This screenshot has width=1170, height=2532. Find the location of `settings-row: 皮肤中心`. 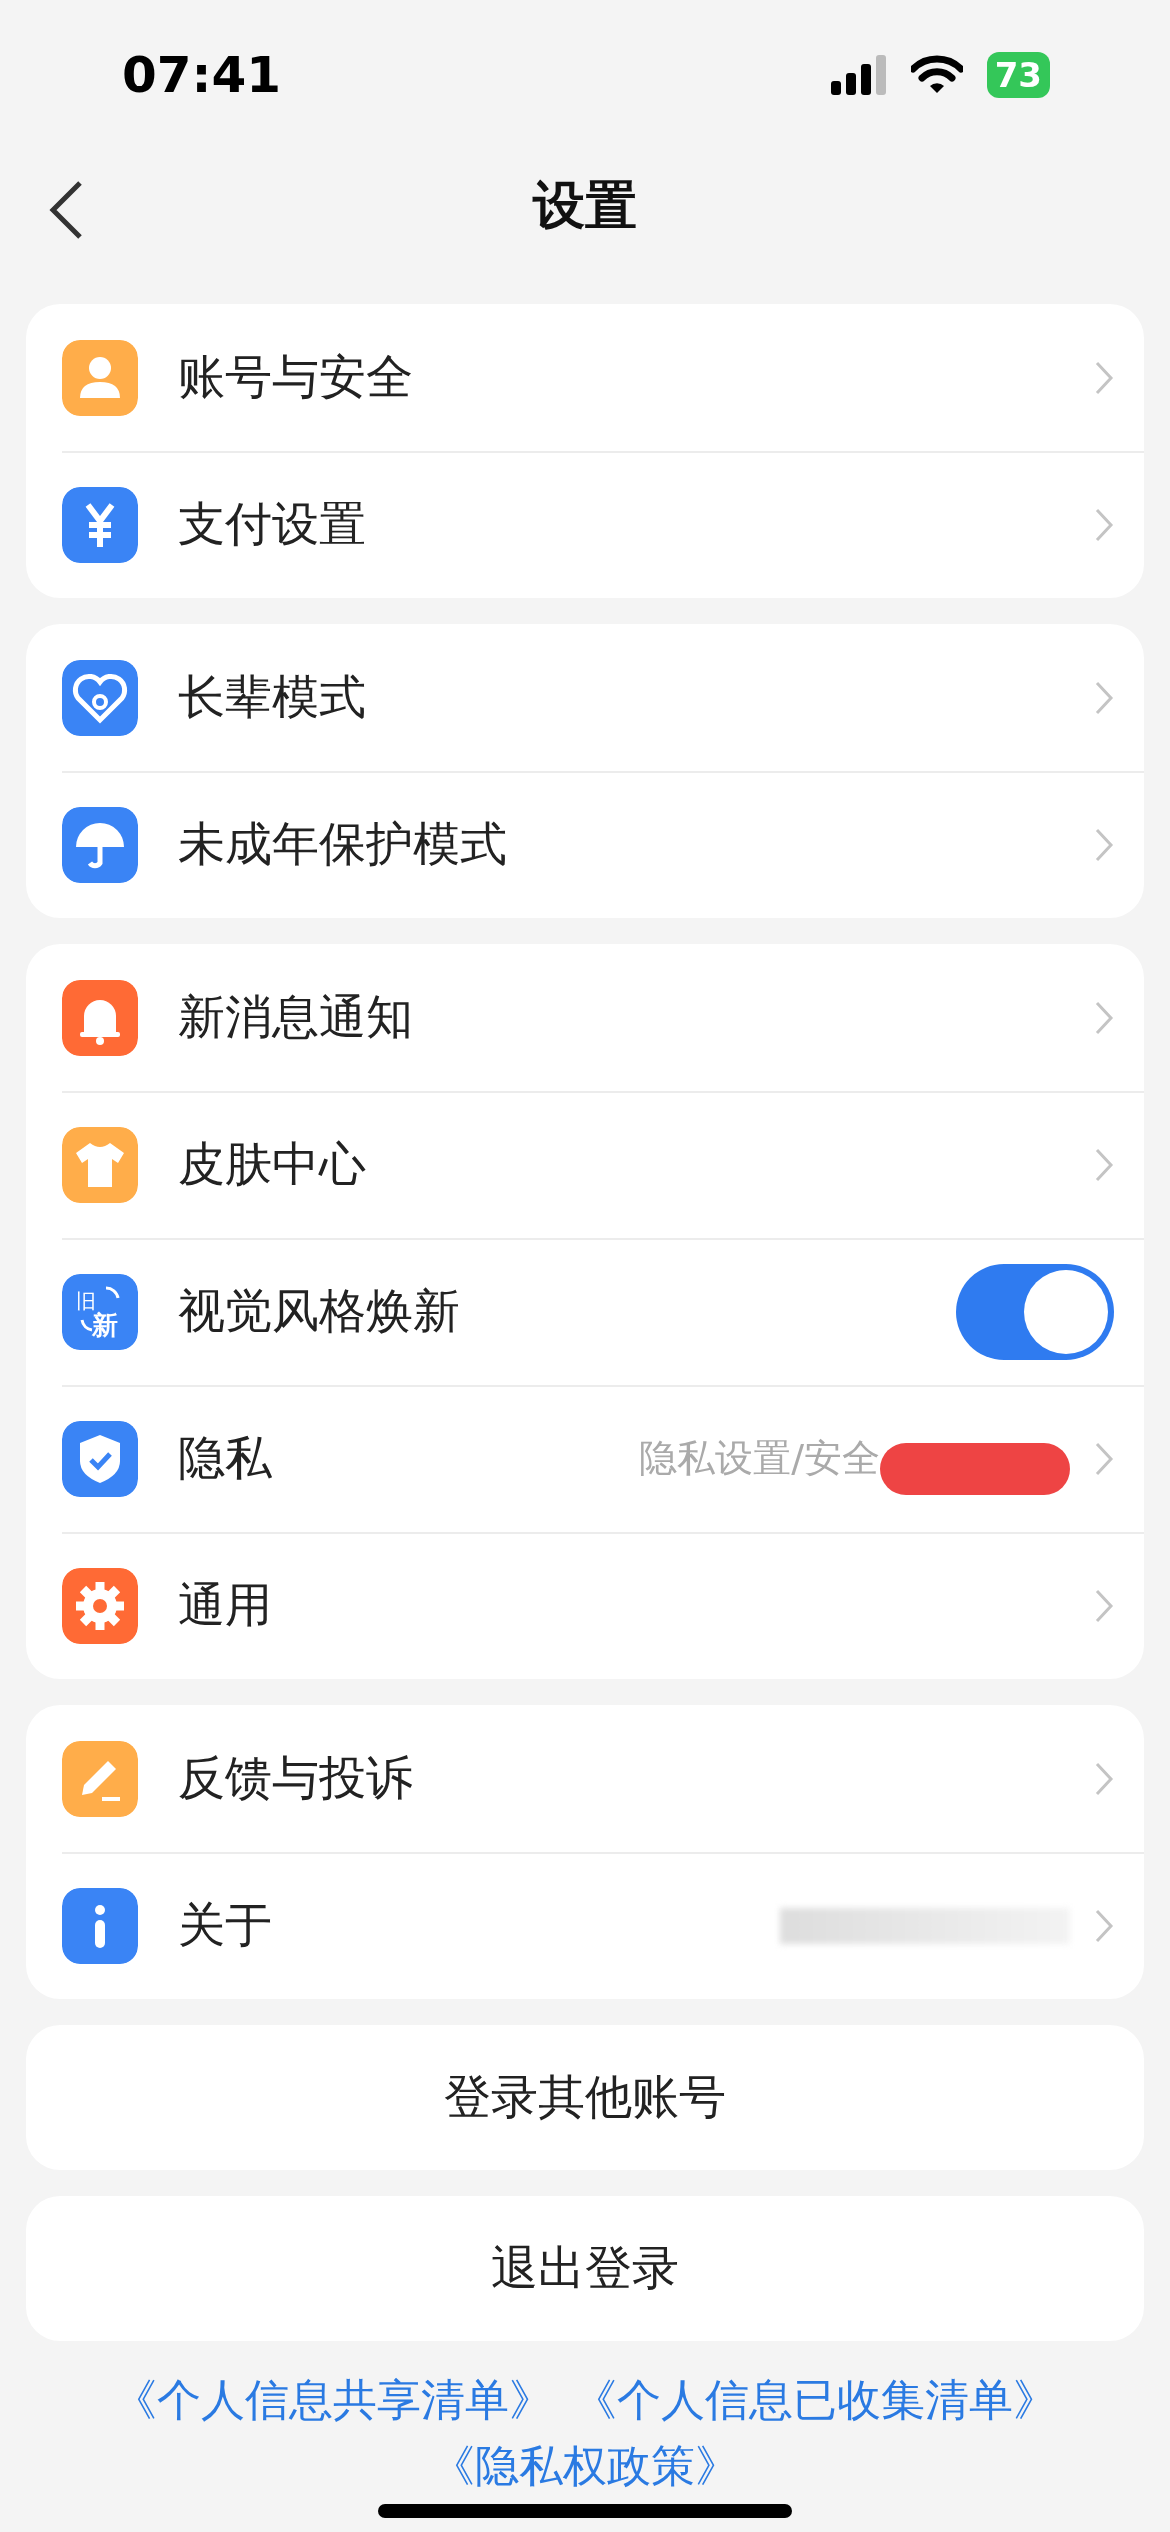

settings-row: 皮肤中心 is located at coordinates (585, 1164).